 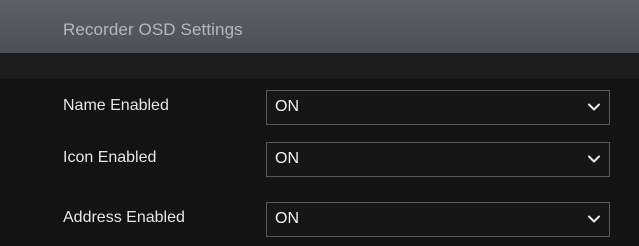 I want to click on address-enabled-select: ON, so click(x=438, y=219).